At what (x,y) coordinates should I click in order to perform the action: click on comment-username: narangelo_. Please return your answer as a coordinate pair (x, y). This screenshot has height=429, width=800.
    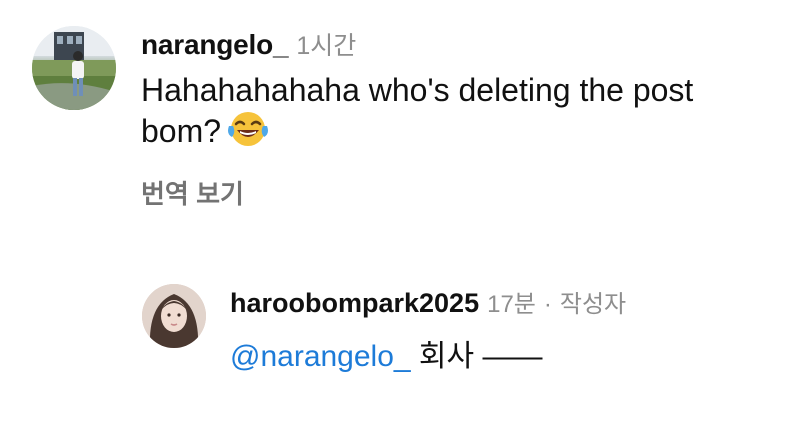
    Looking at the image, I should click on (215, 45).